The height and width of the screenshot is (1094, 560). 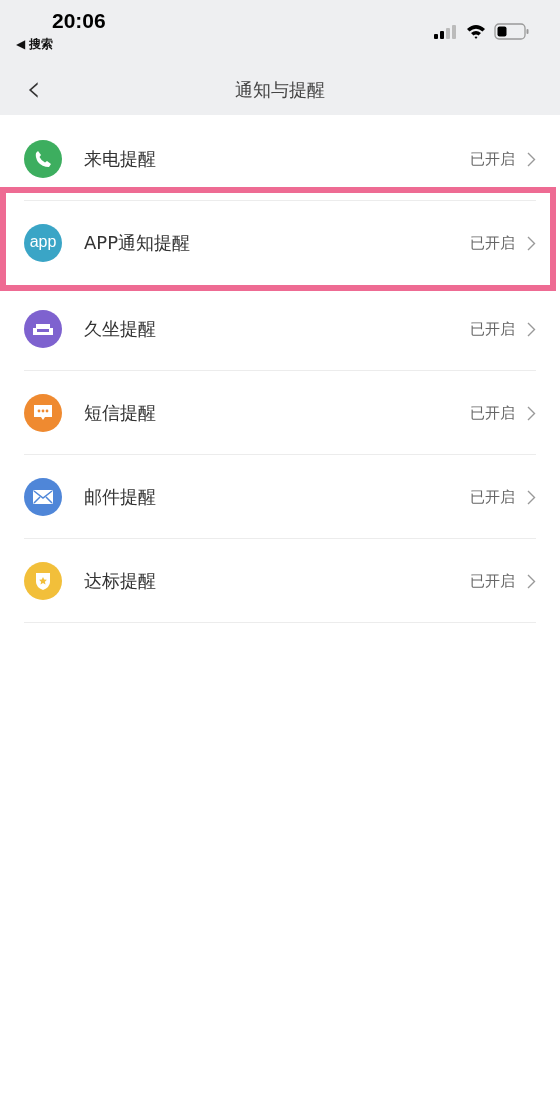 What do you see at coordinates (138, 243) in the screenshot?
I see `row-label: APP通知提醒` at bounding box center [138, 243].